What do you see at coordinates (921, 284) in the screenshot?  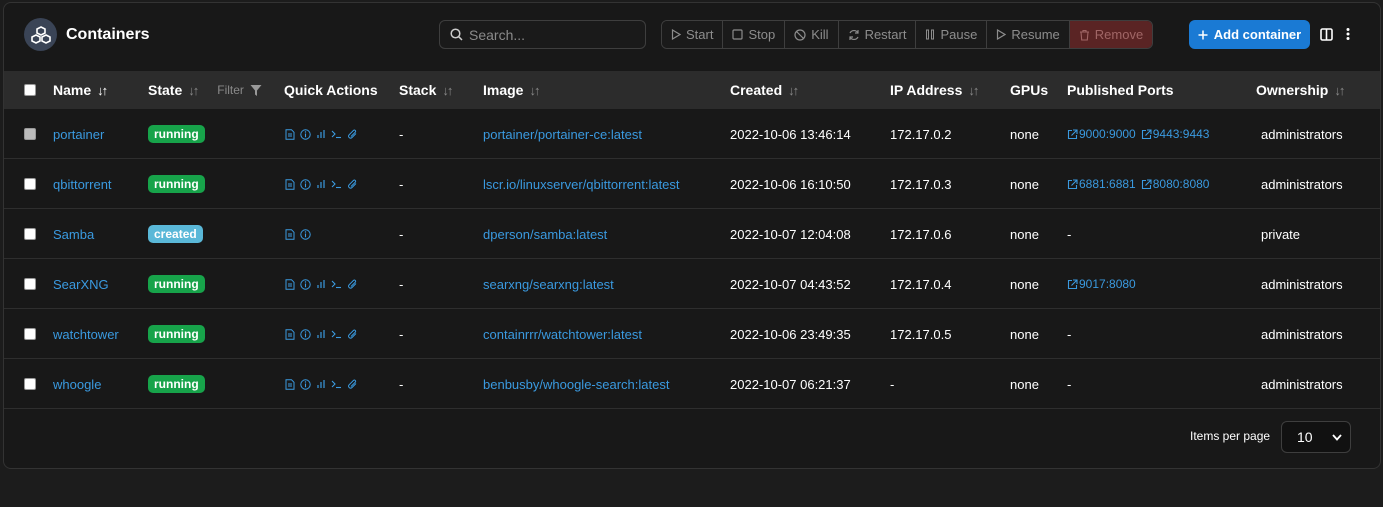 I see `ip-cell: 172.17.0.4` at bounding box center [921, 284].